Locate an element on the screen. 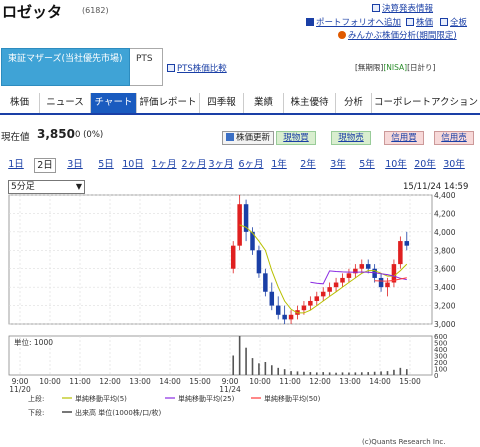 This screenshot has width=480, height=447. itaboard-link: 全板 is located at coordinates (453, 22).